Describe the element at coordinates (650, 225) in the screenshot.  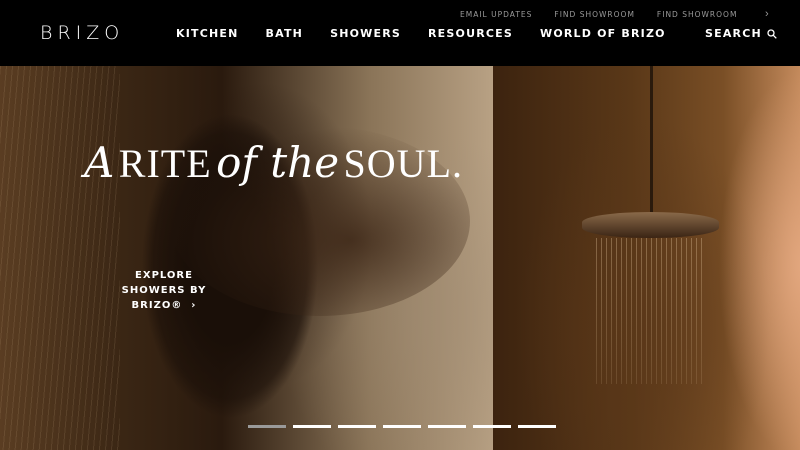
I see `rain-showerhead` at that location.